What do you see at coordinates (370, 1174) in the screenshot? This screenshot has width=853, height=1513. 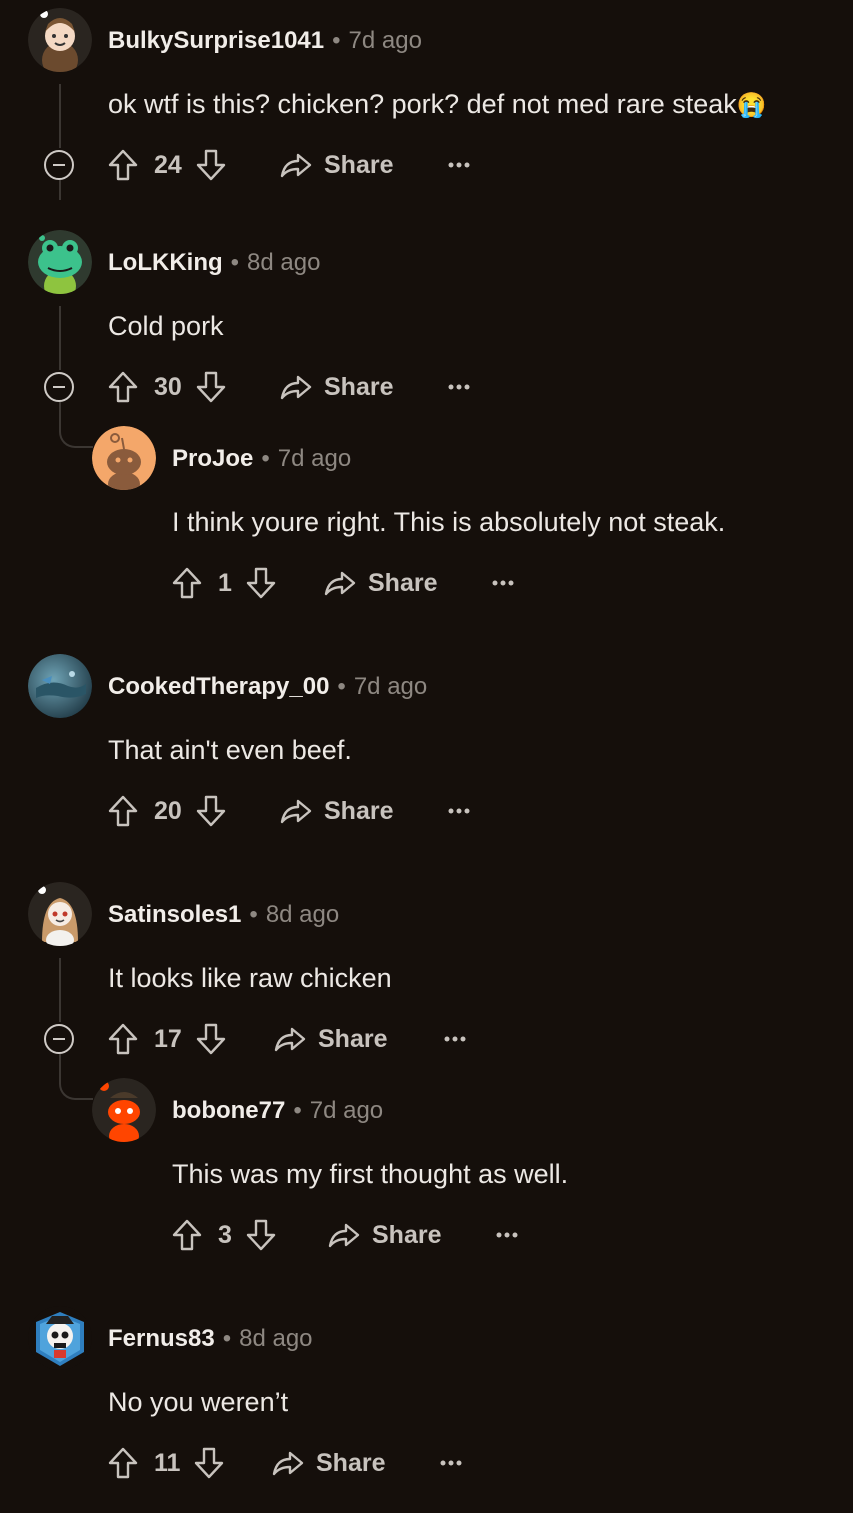 I see `comment-body: This was my first thought as well.` at bounding box center [370, 1174].